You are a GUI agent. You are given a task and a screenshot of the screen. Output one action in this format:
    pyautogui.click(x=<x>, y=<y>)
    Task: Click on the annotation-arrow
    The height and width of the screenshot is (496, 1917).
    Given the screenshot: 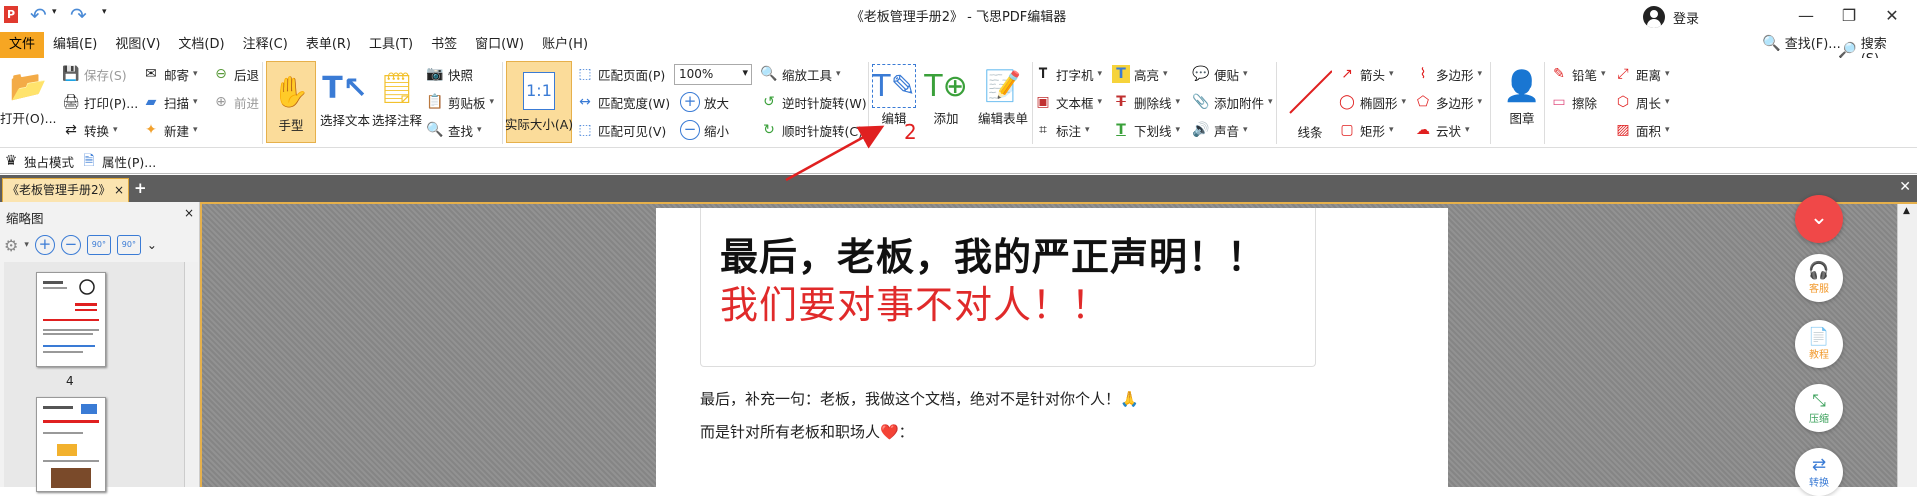 What is the action you would take?
    pyautogui.click(x=835, y=153)
    